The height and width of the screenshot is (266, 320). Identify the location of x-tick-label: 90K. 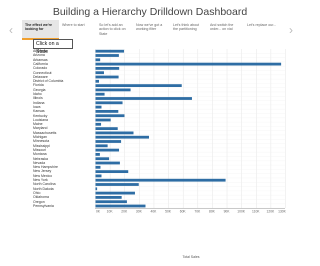
(227, 211).